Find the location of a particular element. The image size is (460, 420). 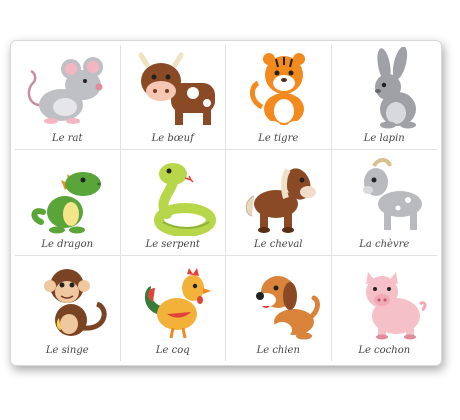

animal-label: Le cochon is located at coordinates (384, 350).